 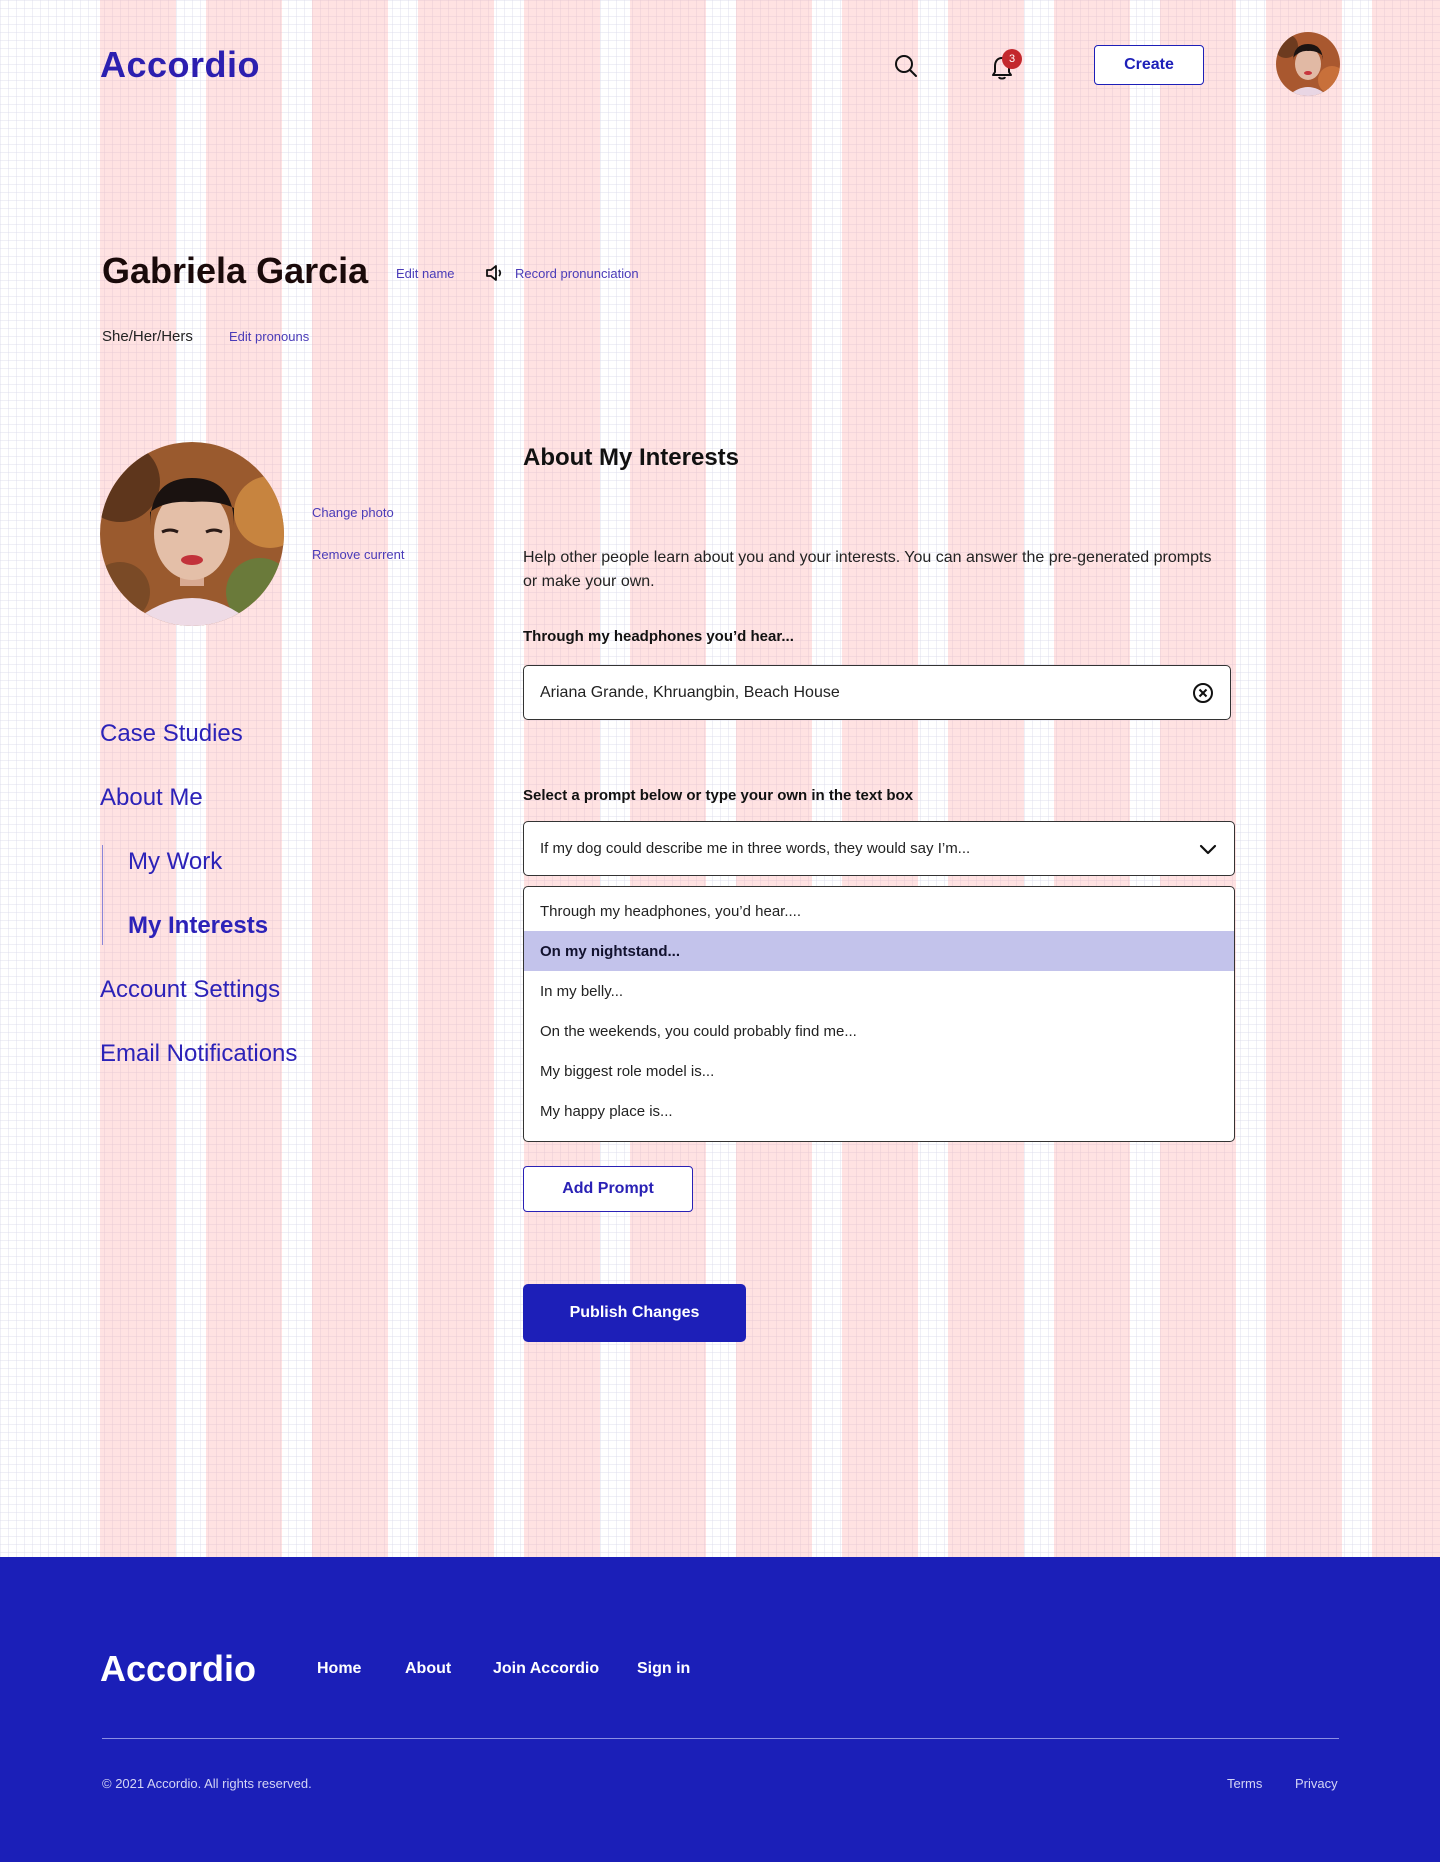 I want to click on notification-badge: 3, so click(x=1012, y=59).